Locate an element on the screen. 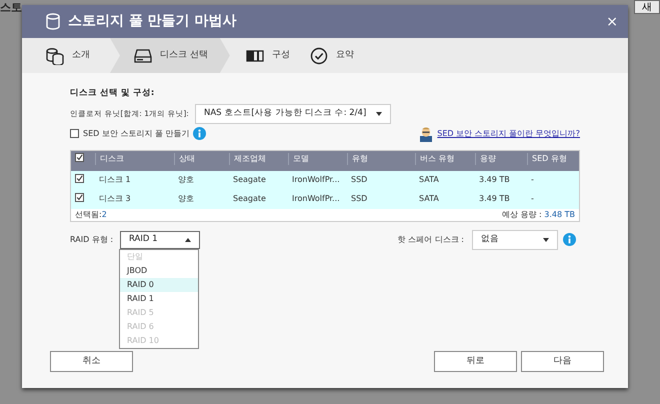 This screenshot has width=660, height=404. dropdown-option: RAID 5 is located at coordinates (159, 313).